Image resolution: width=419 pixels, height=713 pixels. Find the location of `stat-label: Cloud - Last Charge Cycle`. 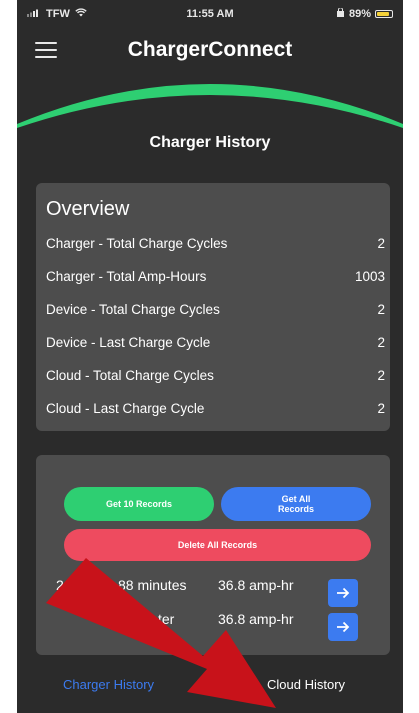

stat-label: Cloud - Last Charge Cycle is located at coordinates (125, 408).